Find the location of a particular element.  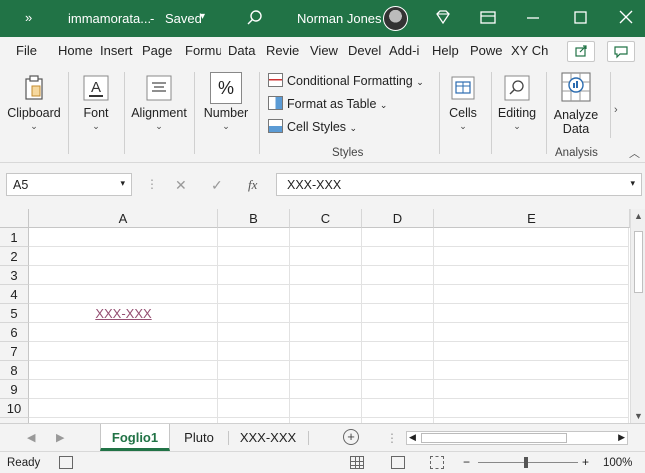

number-button: % Number ⌄ is located at coordinates (226, 112).